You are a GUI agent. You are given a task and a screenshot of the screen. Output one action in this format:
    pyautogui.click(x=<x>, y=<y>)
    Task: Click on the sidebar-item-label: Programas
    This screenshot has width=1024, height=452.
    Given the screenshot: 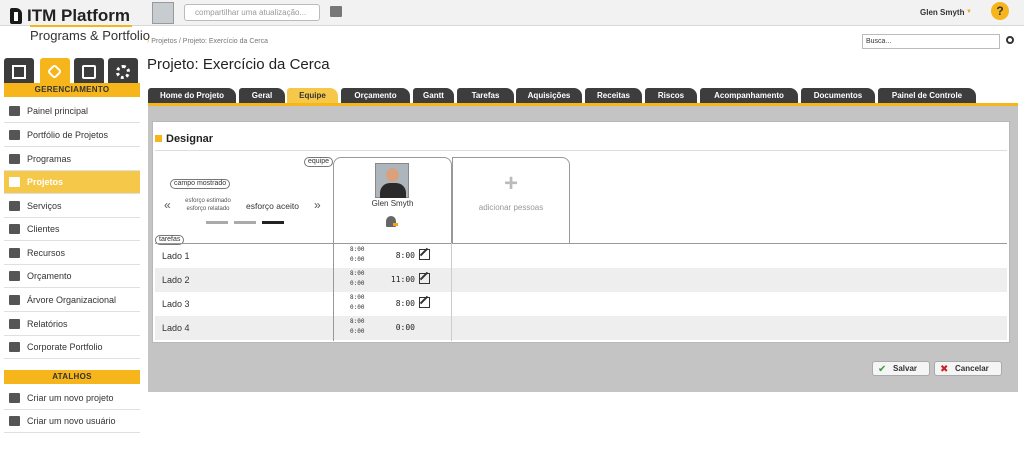 What is the action you would take?
    pyautogui.click(x=49, y=159)
    